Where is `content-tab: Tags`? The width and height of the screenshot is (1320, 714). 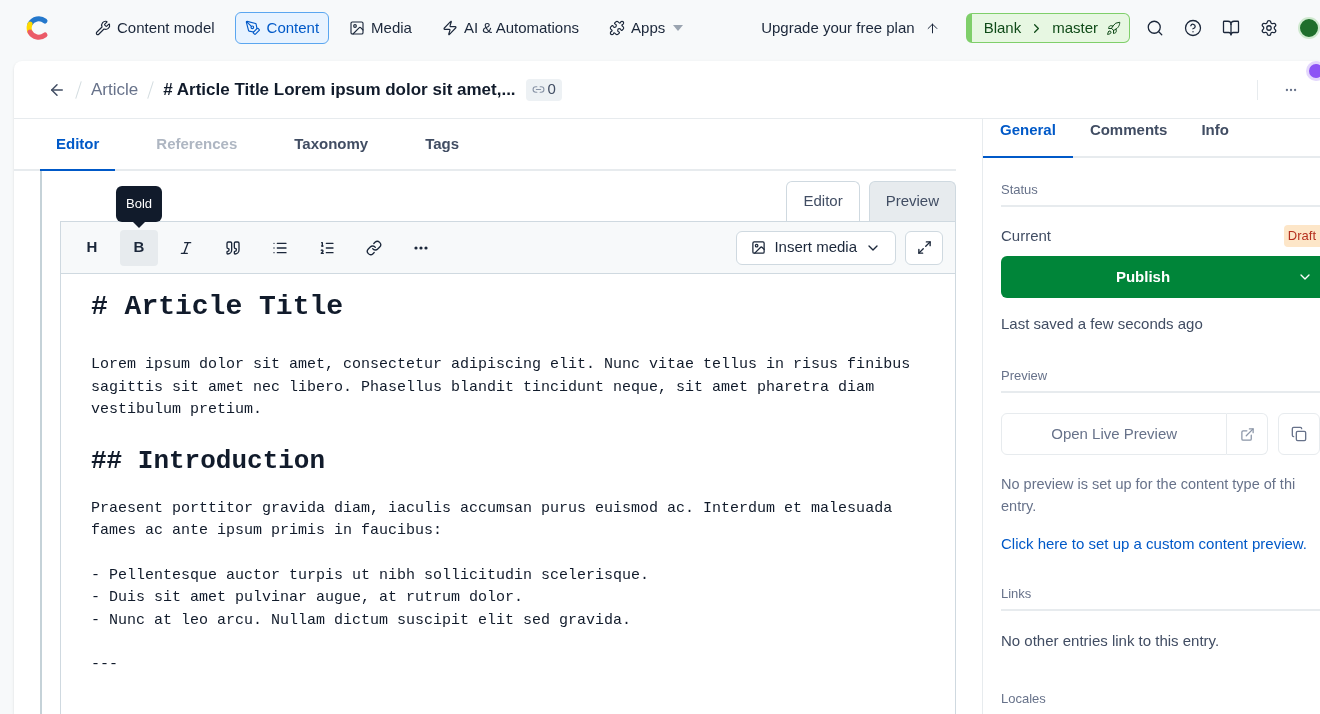 content-tab: Tags is located at coordinates (442, 151).